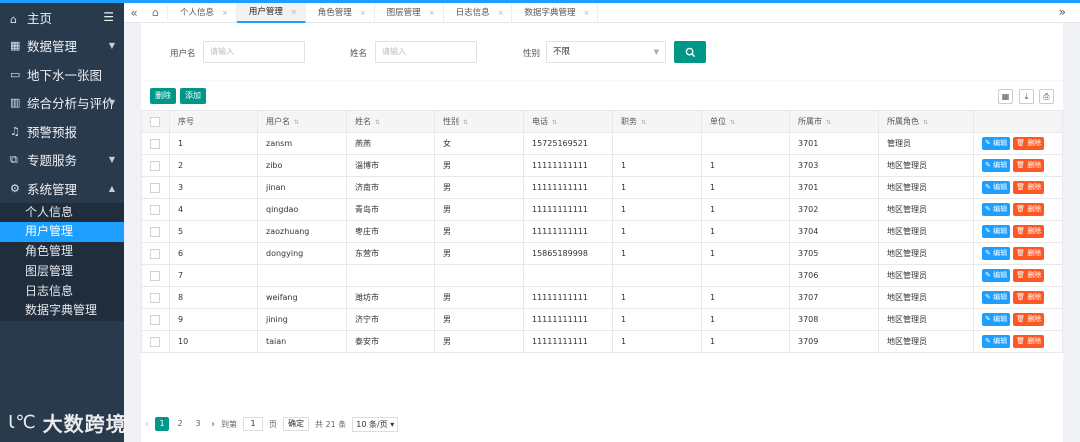  Describe the element at coordinates (193, 96) in the screenshot. I see `add-user-button: 添加` at that location.